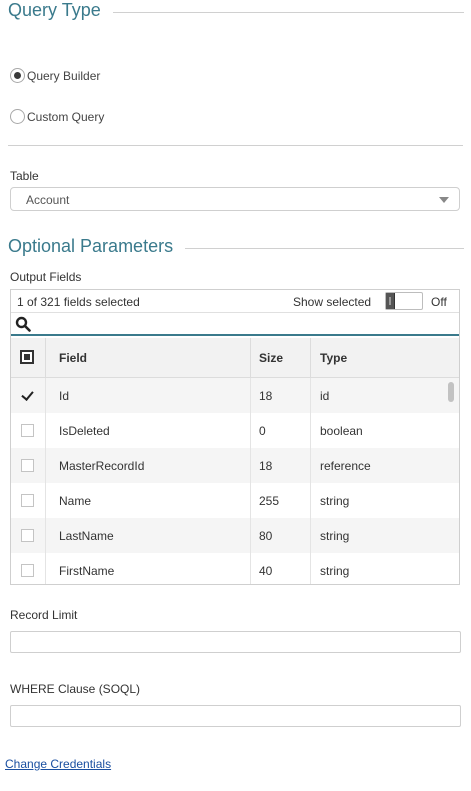 The height and width of the screenshot is (791, 471). Describe the element at coordinates (269, 501) in the screenshot. I see `cell-size: 255` at that location.